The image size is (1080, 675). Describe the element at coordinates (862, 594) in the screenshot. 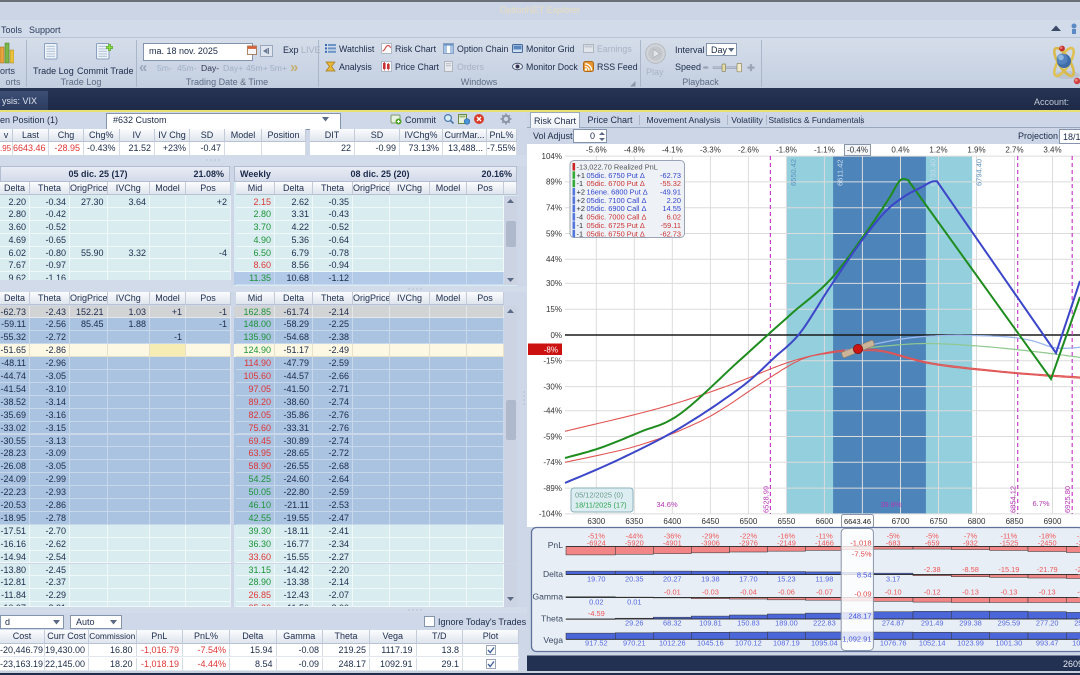

I see `svg-text: -0.09` at that location.